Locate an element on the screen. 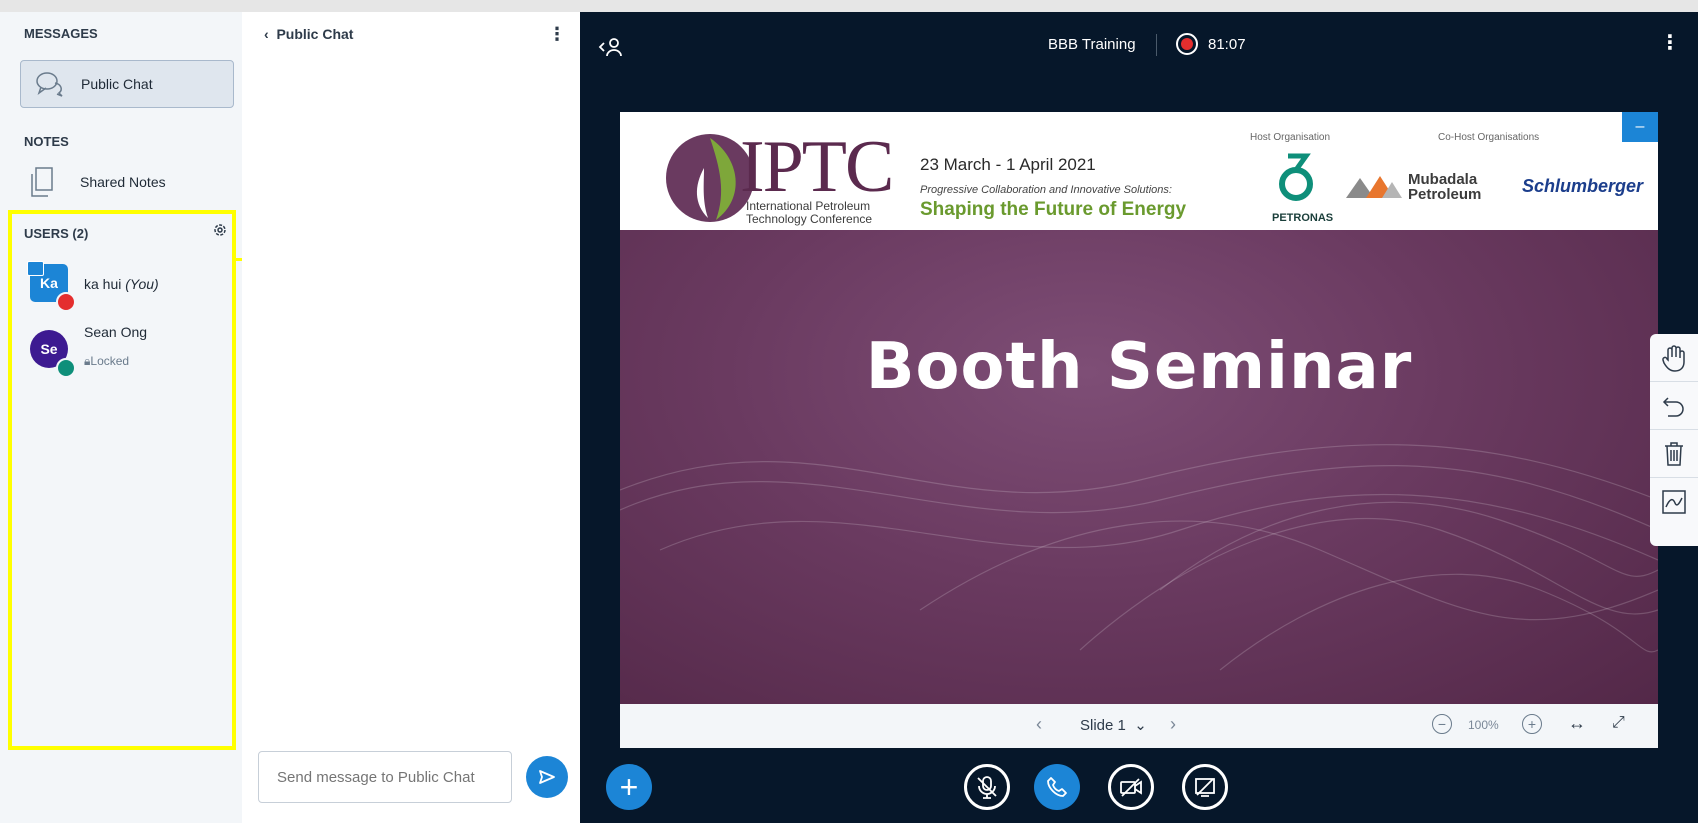 The height and width of the screenshot is (823, 1698). hand-icon is located at coordinates (1673, 358).